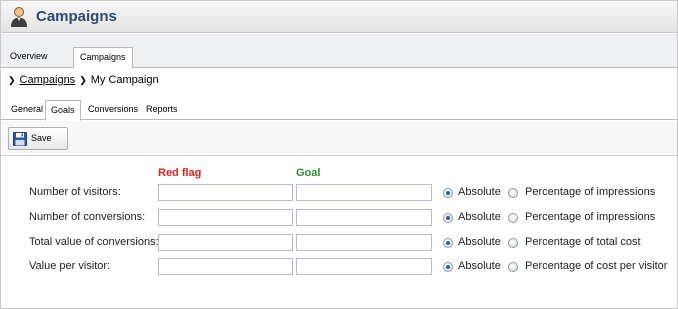  I want to click on value-per-visitor-goal-input, so click(364, 266).